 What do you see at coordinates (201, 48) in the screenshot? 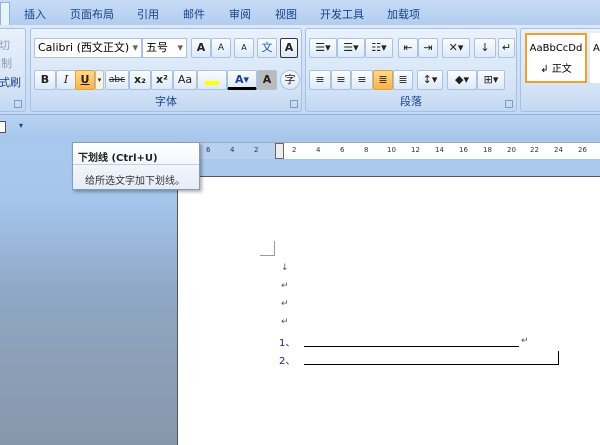
I see `grow-font-button: A` at bounding box center [201, 48].